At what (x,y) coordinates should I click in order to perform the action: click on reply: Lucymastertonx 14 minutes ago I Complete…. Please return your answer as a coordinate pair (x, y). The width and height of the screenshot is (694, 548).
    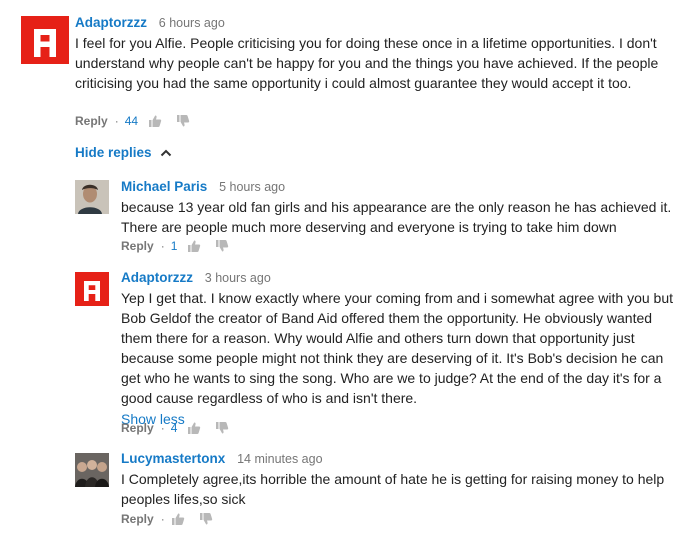
    Looking at the image, I should click on (378, 490).